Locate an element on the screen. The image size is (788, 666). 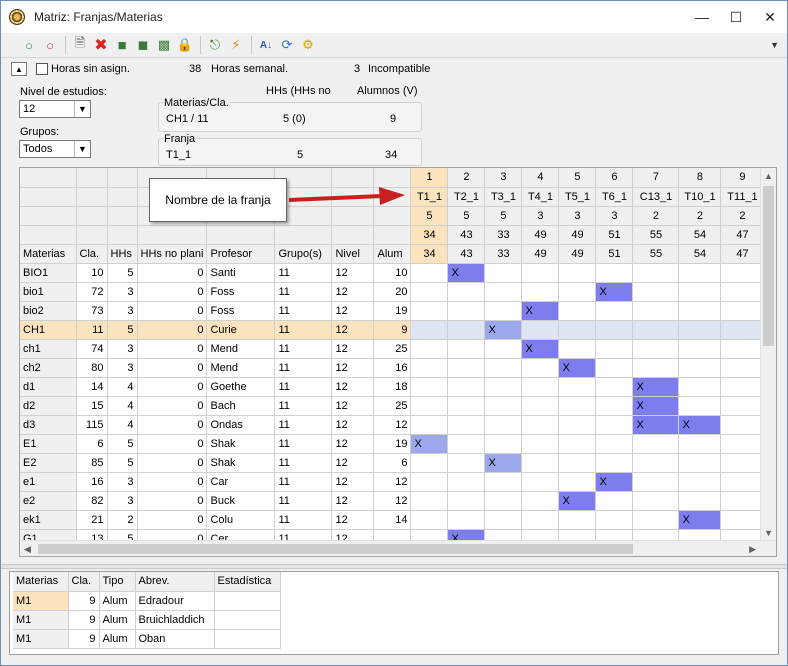
column-number: 1 is located at coordinates (429, 178).